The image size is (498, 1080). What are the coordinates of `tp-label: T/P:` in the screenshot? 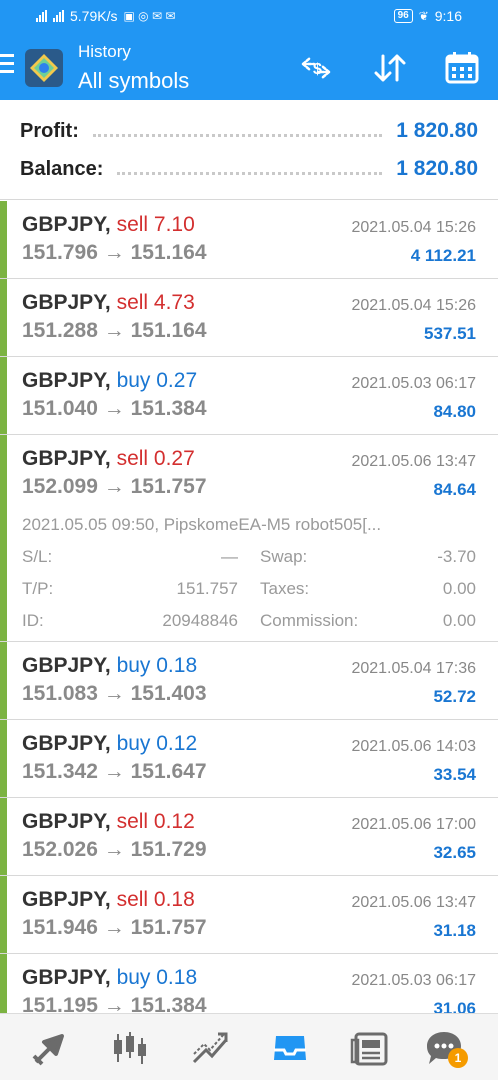 It's located at (38, 588).